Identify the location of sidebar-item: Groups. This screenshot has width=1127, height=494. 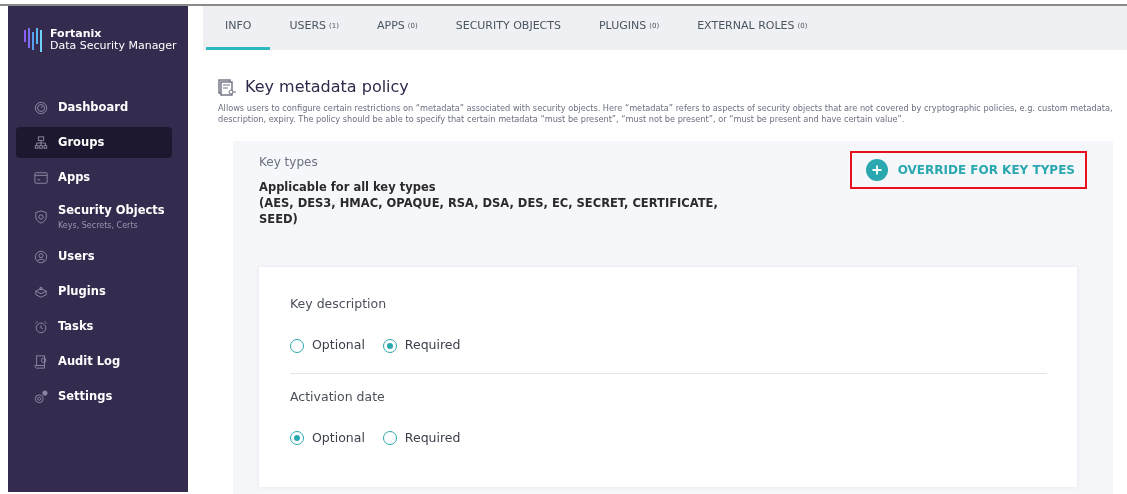
(94, 142).